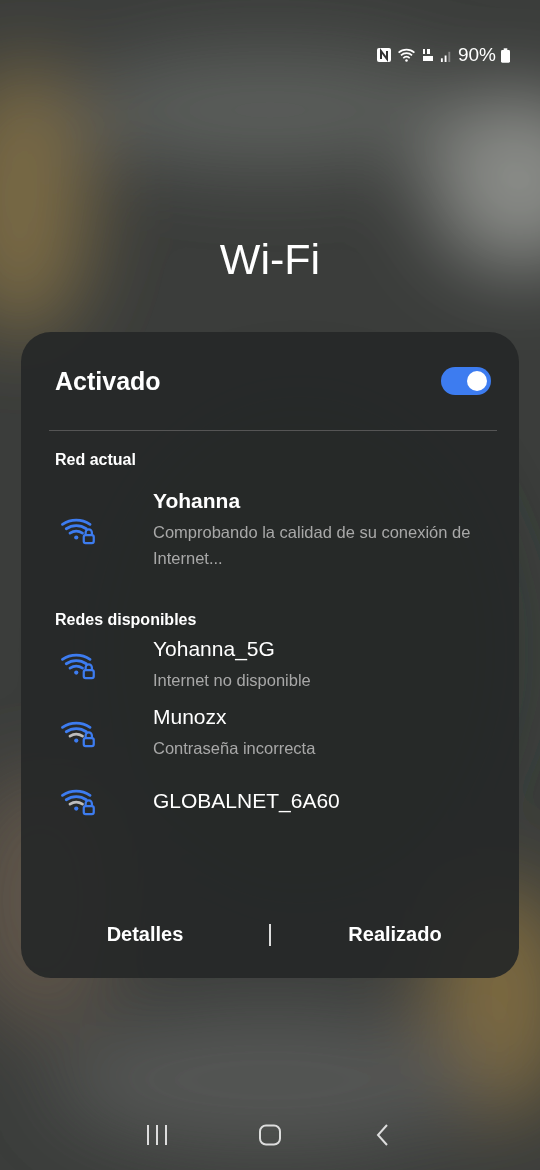 The width and height of the screenshot is (540, 1170). What do you see at coordinates (234, 748) in the screenshot?
I see `network-status: Contraseña incorrecta` at bounding box center [234, 748].